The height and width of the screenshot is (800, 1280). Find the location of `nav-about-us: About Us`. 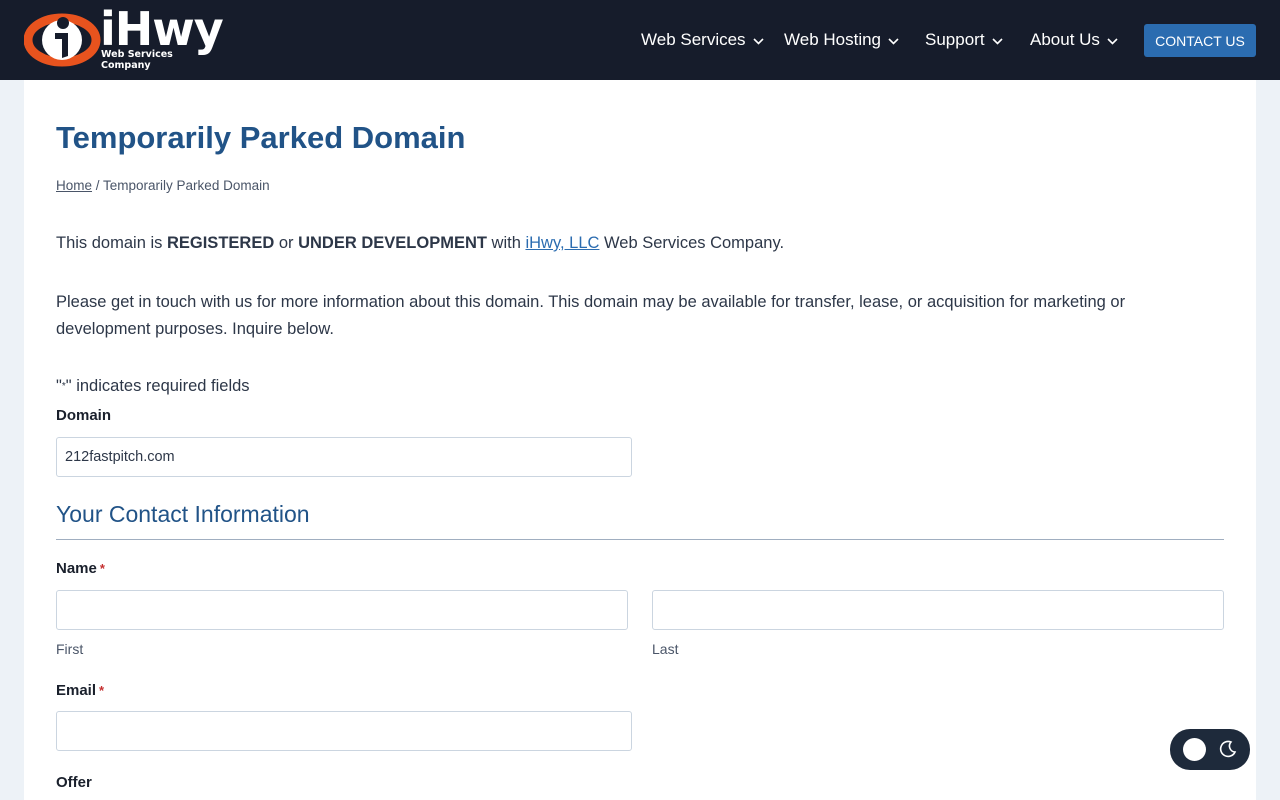

nav-about-us: About Us is located at coordinates (1074, 40).